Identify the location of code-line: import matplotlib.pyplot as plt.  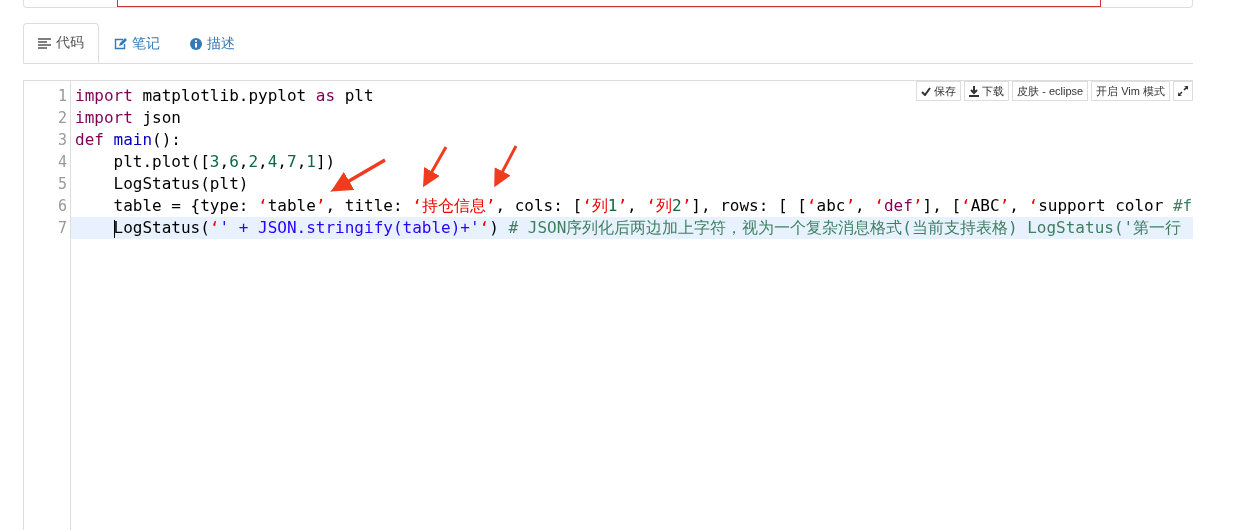
(224, 96).